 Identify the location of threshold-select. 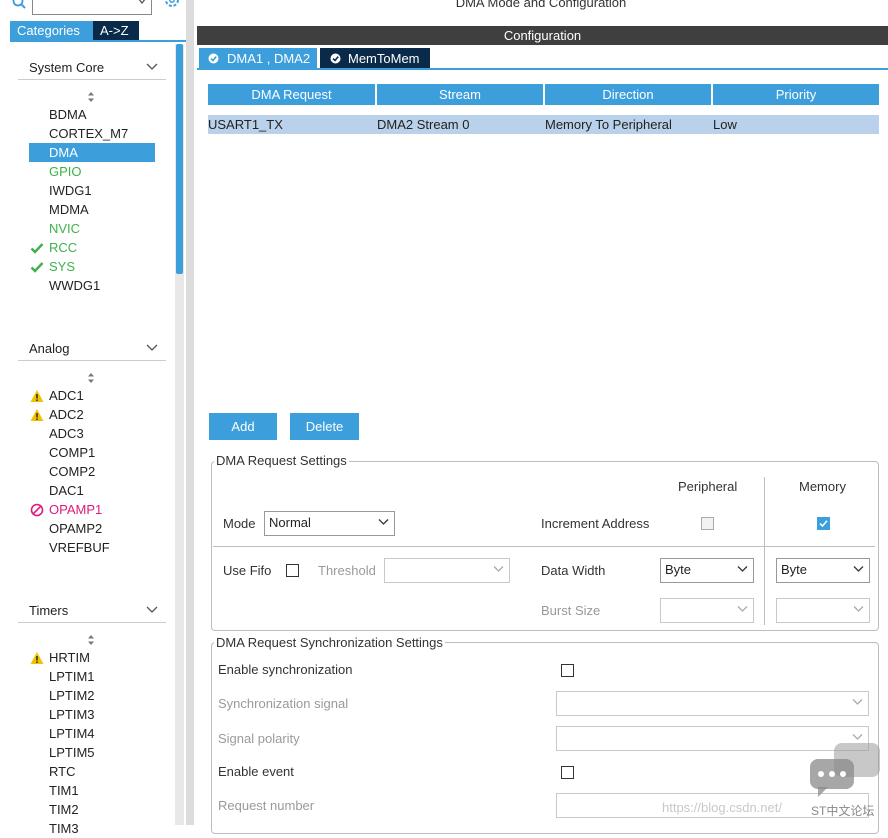
(447, 570).